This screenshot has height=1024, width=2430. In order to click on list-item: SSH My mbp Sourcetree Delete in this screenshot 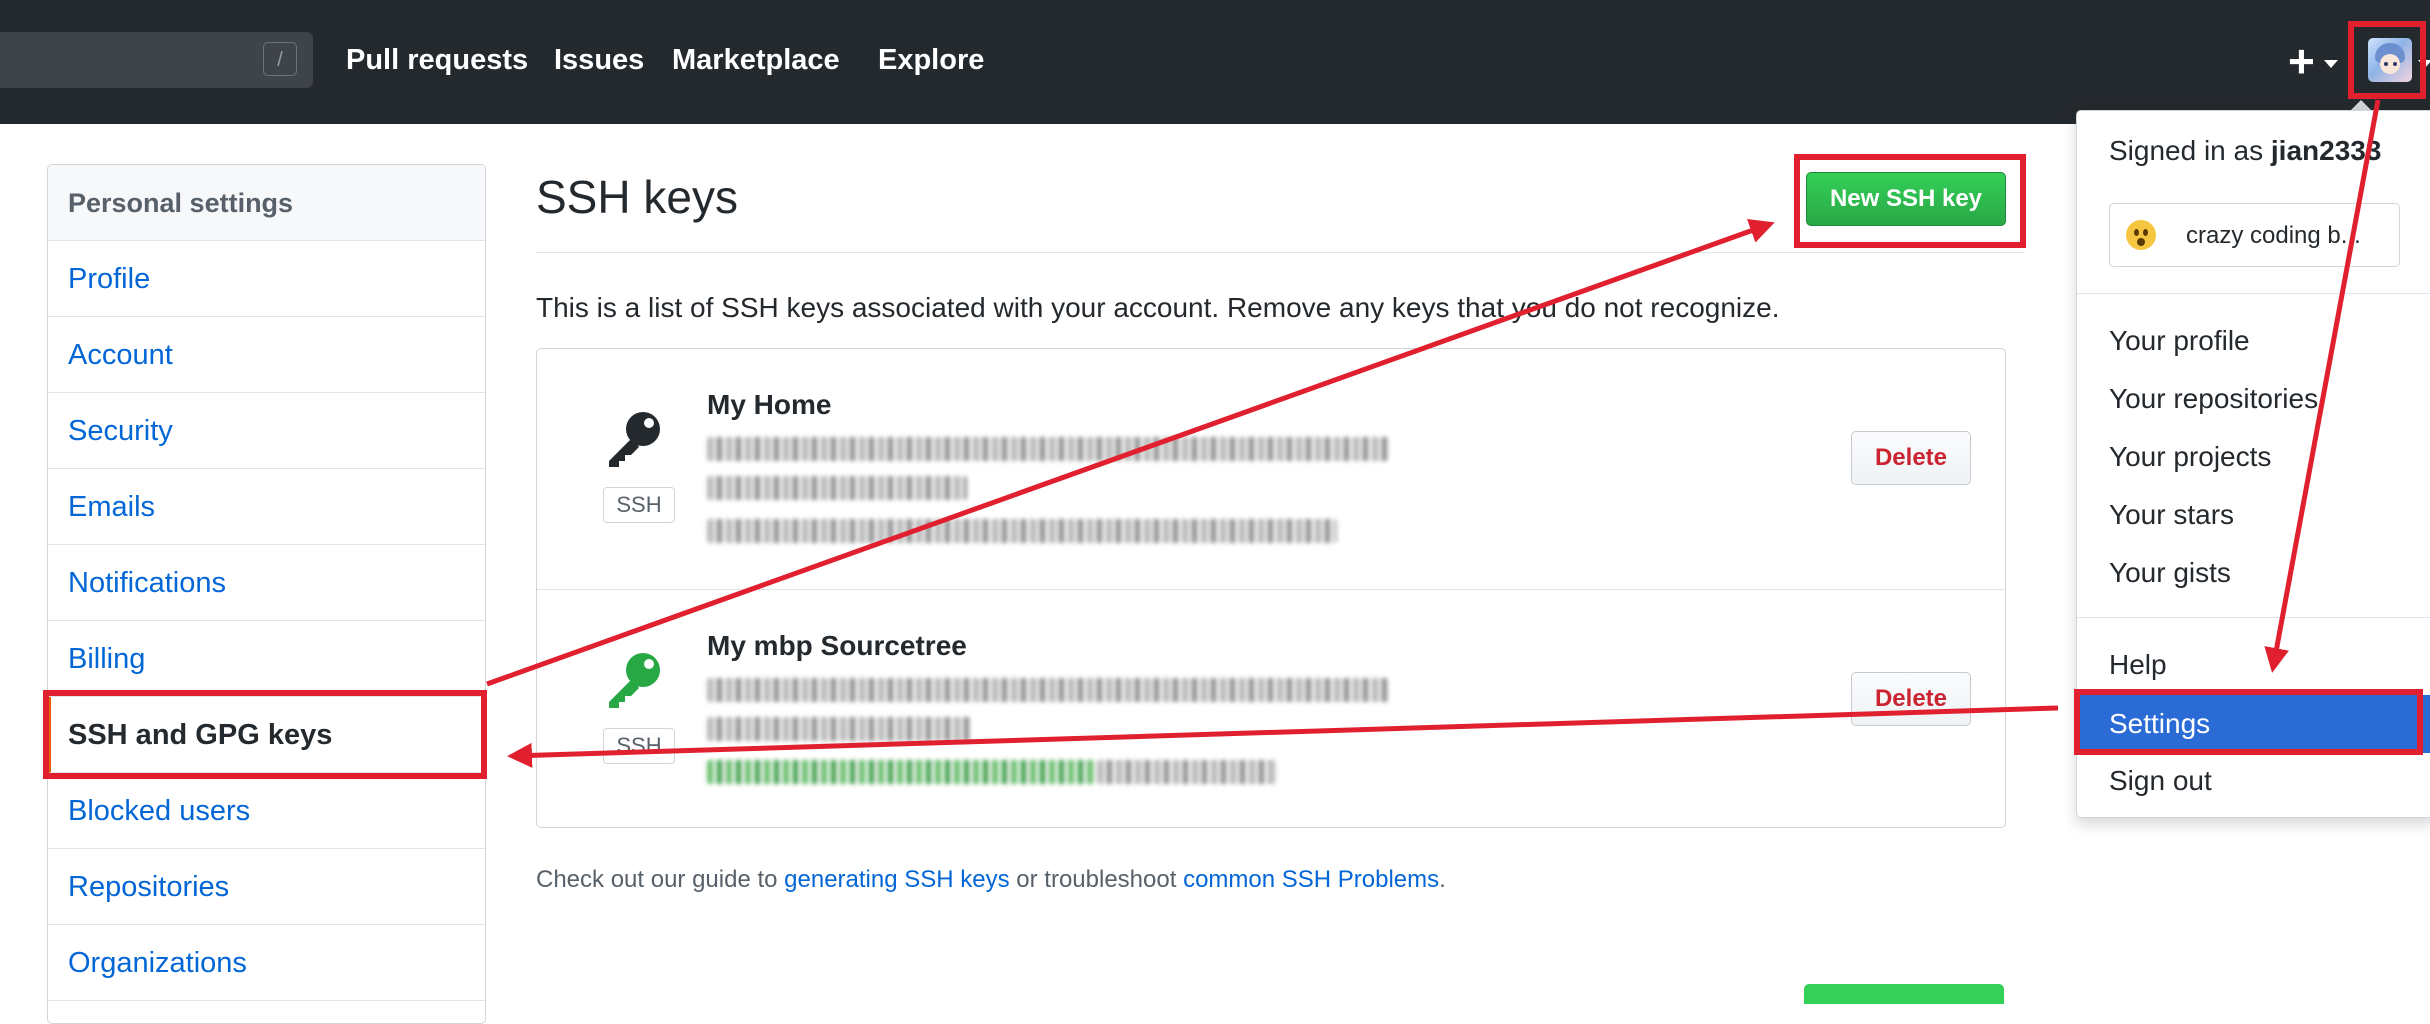, I will do `click(1271, 709)`.